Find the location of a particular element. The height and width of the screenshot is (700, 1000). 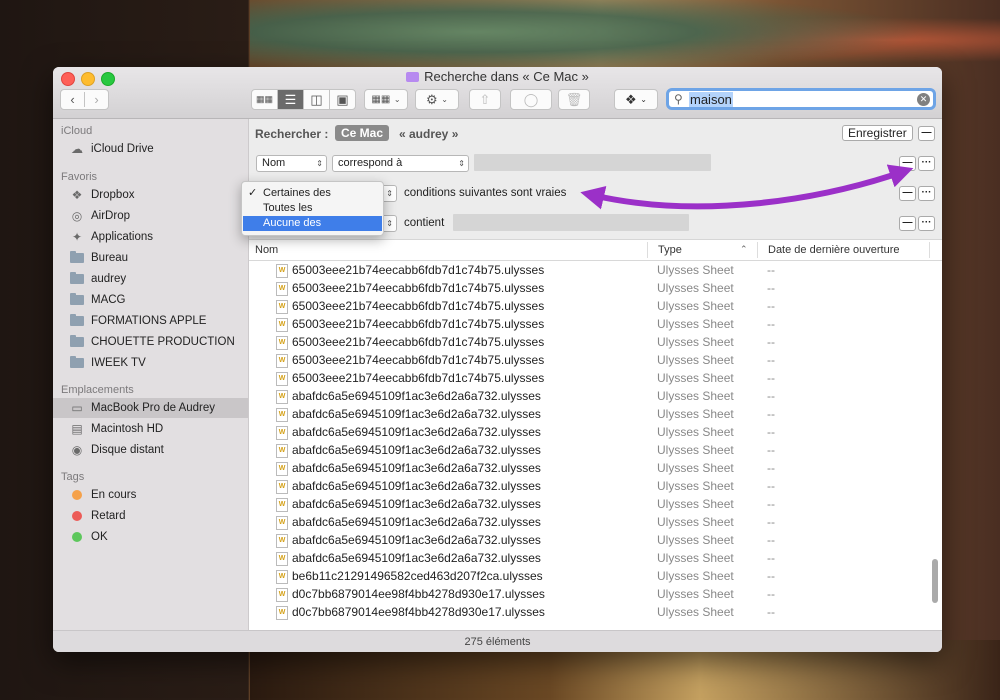

scope-this-mac: Ce Mac is located at coordinates (362, 133).